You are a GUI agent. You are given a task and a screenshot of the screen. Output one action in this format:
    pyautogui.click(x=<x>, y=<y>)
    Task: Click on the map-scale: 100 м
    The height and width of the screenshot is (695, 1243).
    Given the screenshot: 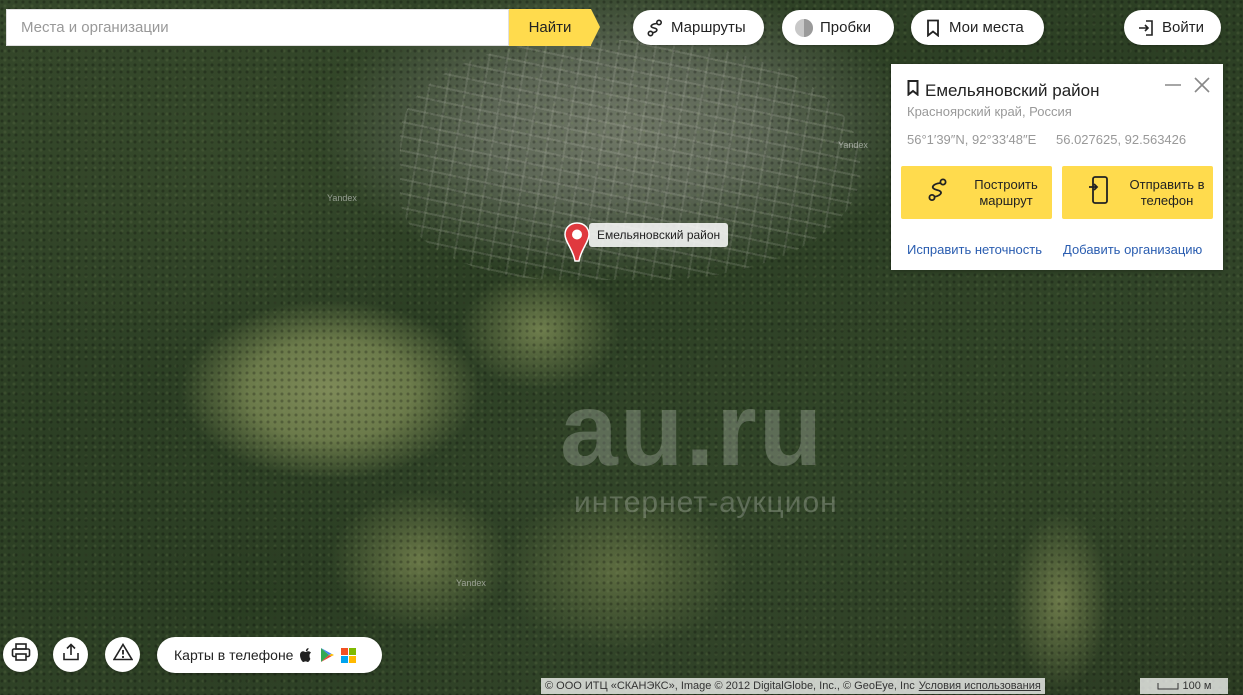 What is the action you would take?
    pyautogui.click(x=1184, y=686)
    